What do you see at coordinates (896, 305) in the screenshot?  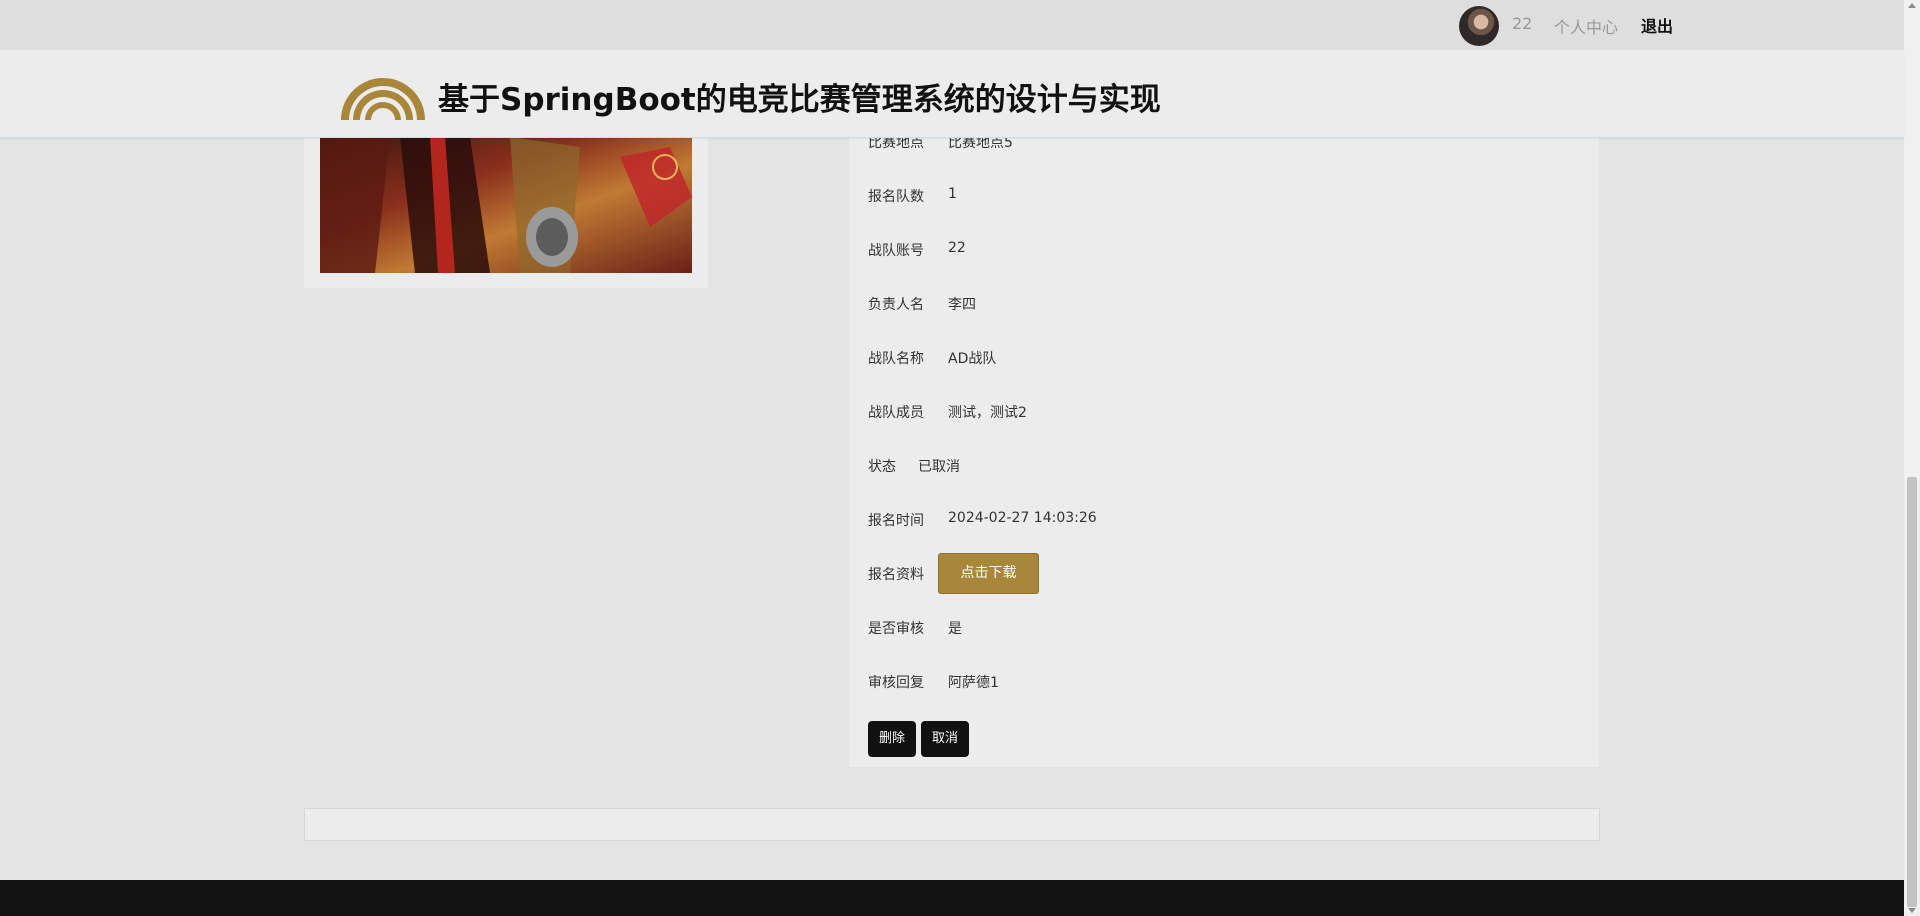 I see `leader-name-label: 负责人名` at bounding box center [896, 305].